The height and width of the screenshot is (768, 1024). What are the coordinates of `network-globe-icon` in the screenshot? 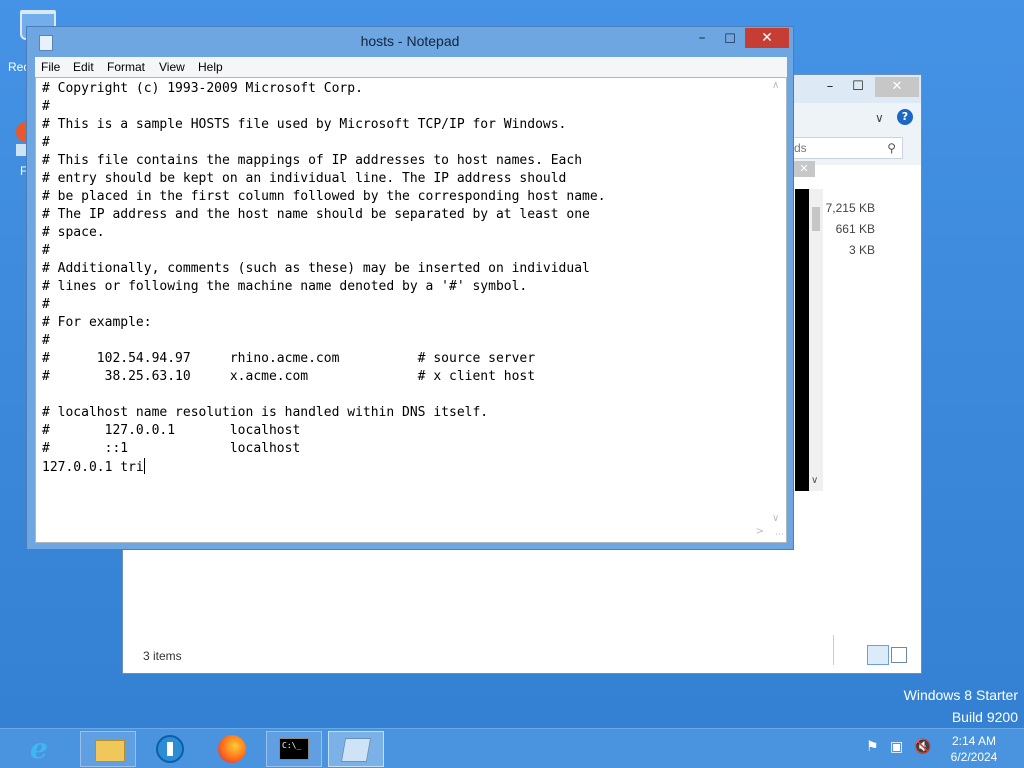 It's located at (170, 749).